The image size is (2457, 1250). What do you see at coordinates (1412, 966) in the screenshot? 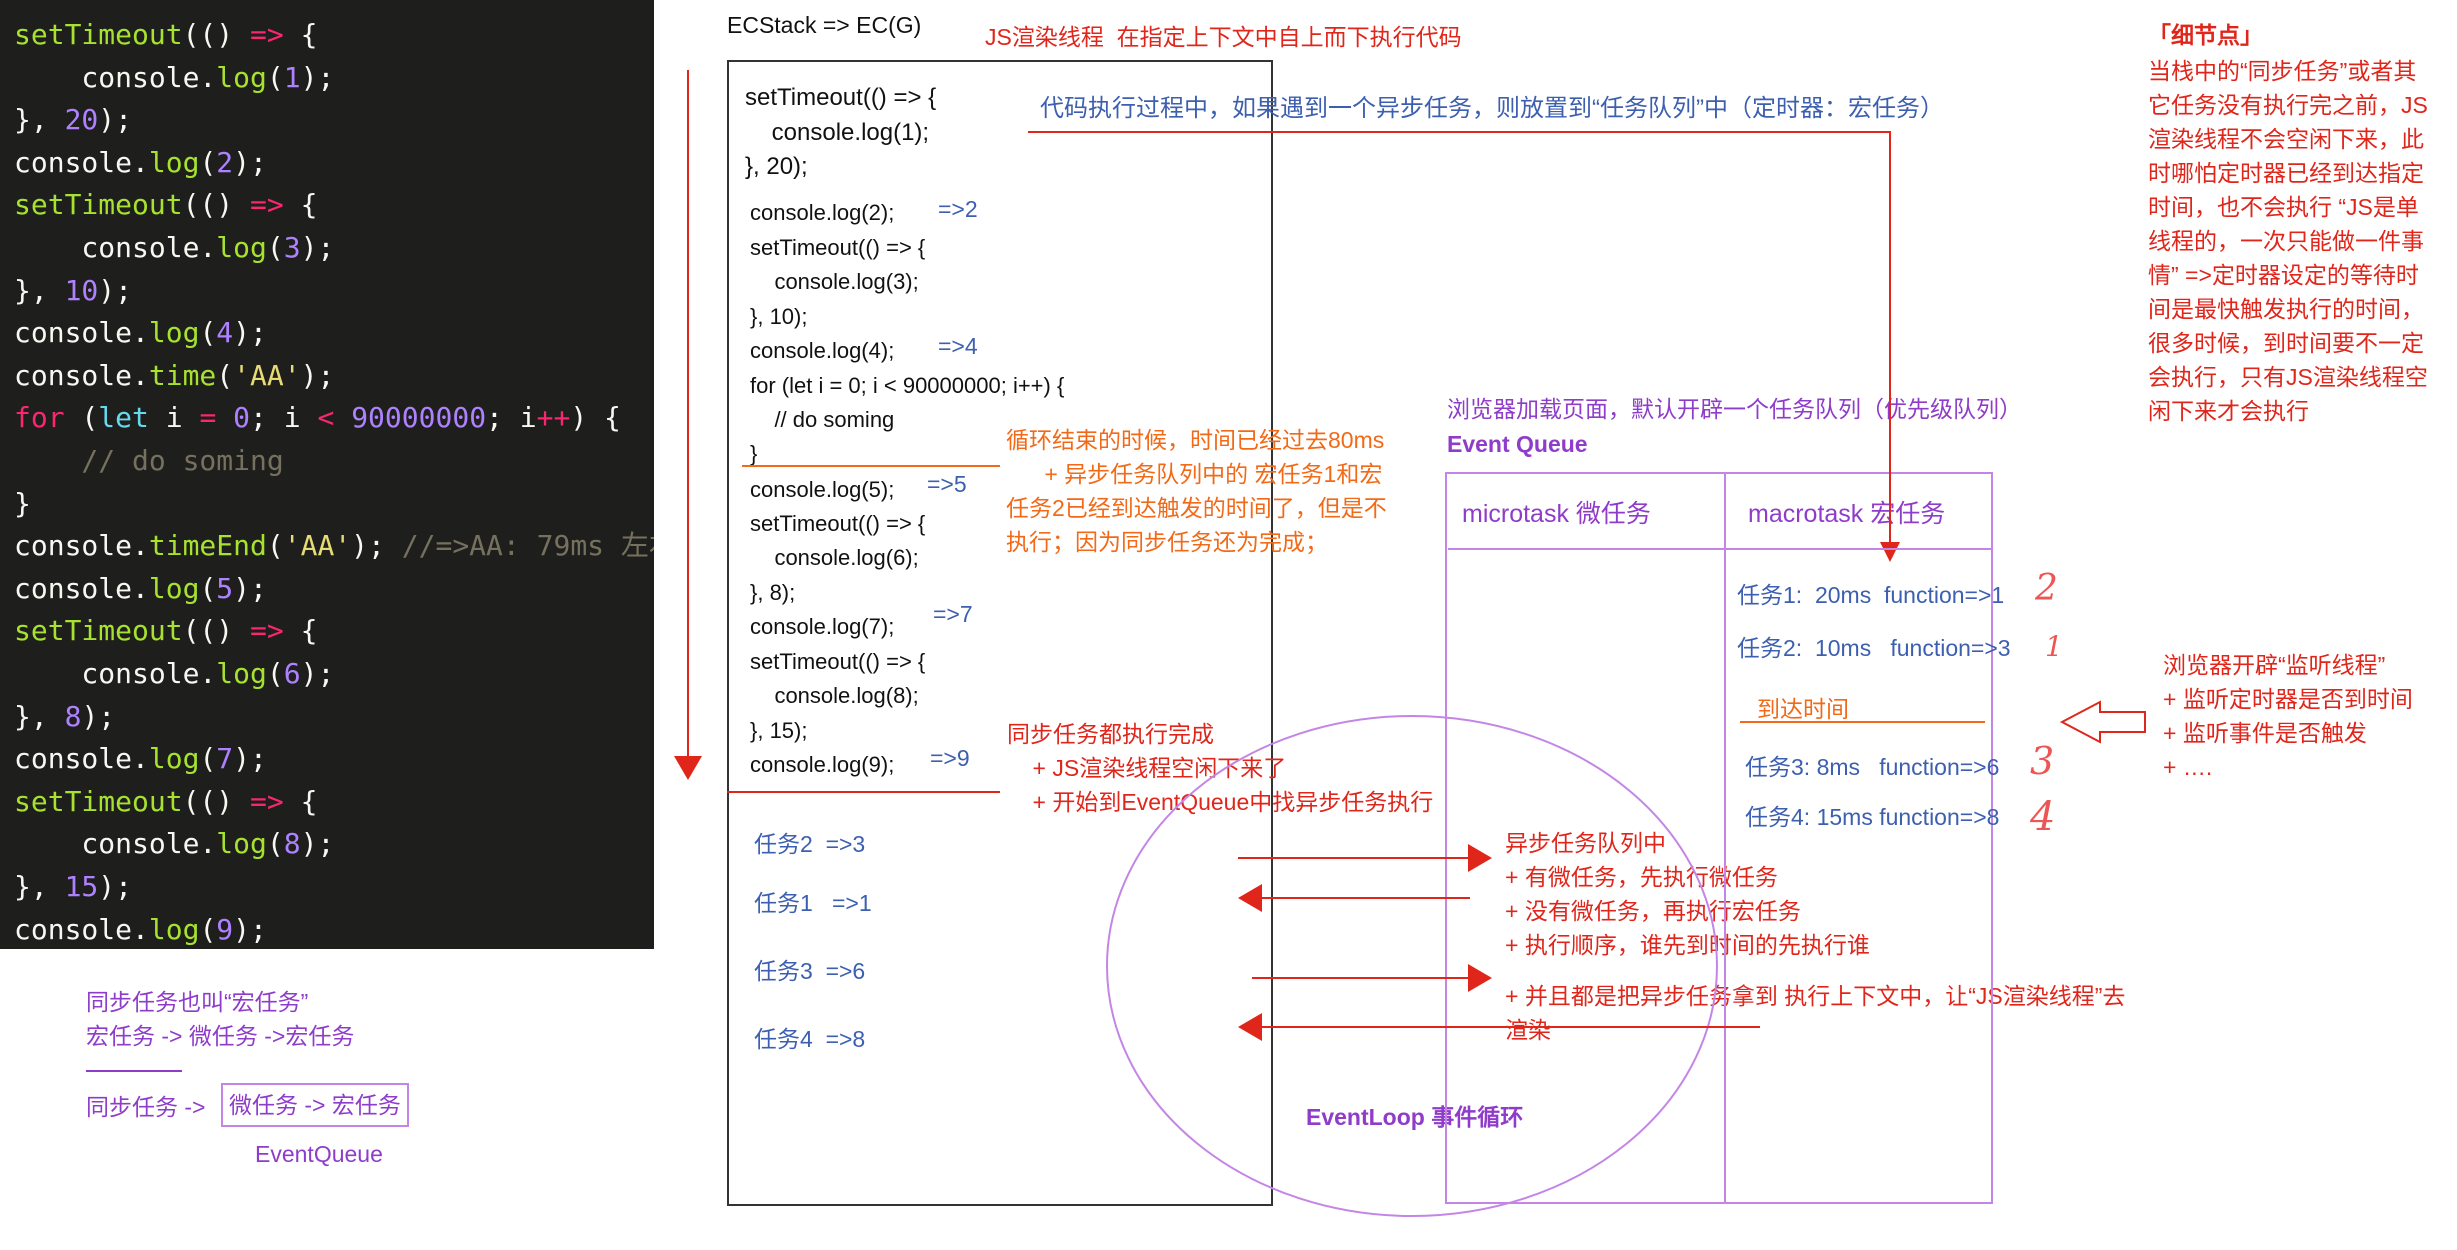
I see `eventloop-ellipse` at bounding box center [1412, 966].